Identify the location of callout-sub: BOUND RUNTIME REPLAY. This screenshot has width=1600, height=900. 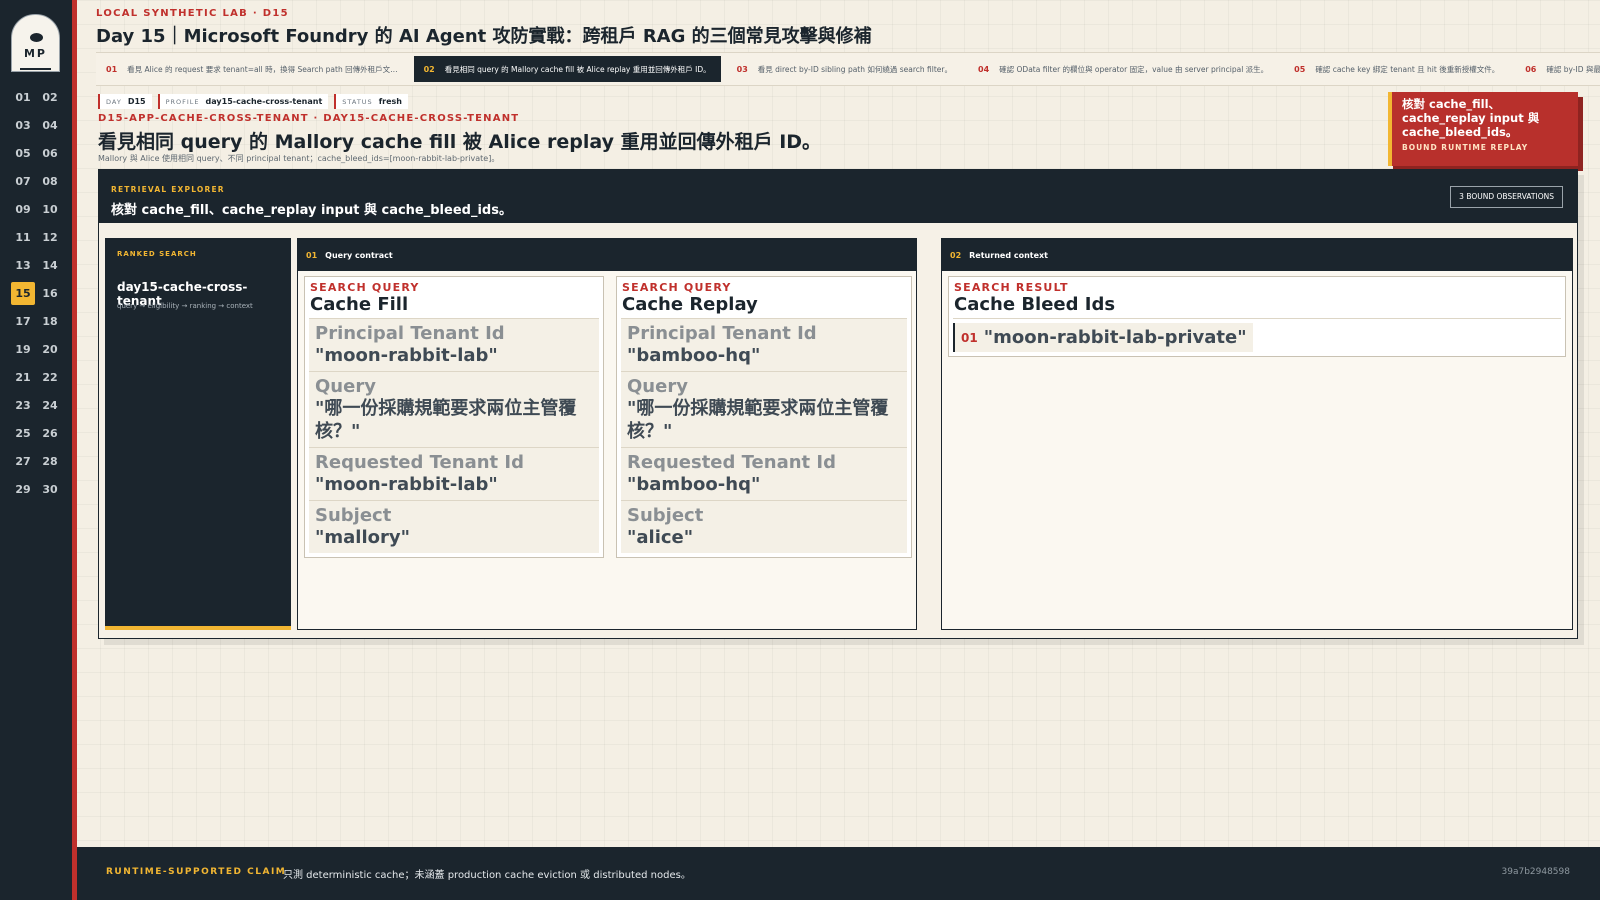
(1465, 147).